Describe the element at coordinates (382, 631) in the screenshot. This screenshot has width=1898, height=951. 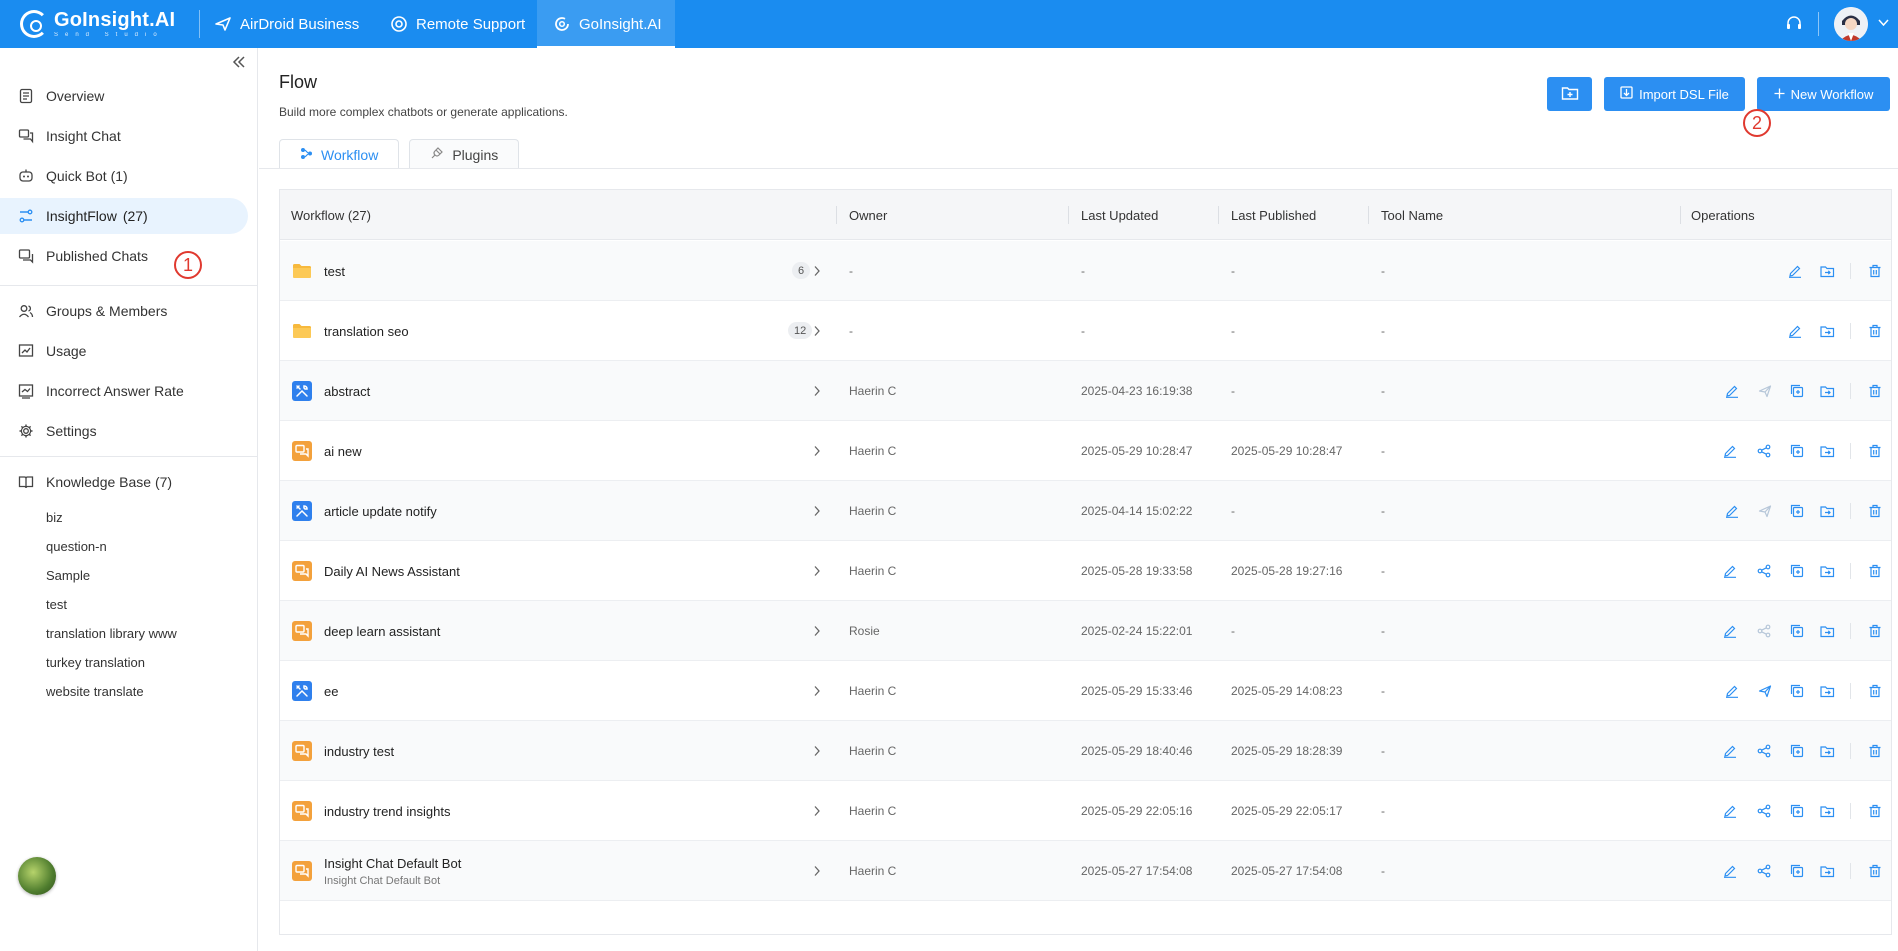
I see `workflow-name: deep learn assistant` at that location.